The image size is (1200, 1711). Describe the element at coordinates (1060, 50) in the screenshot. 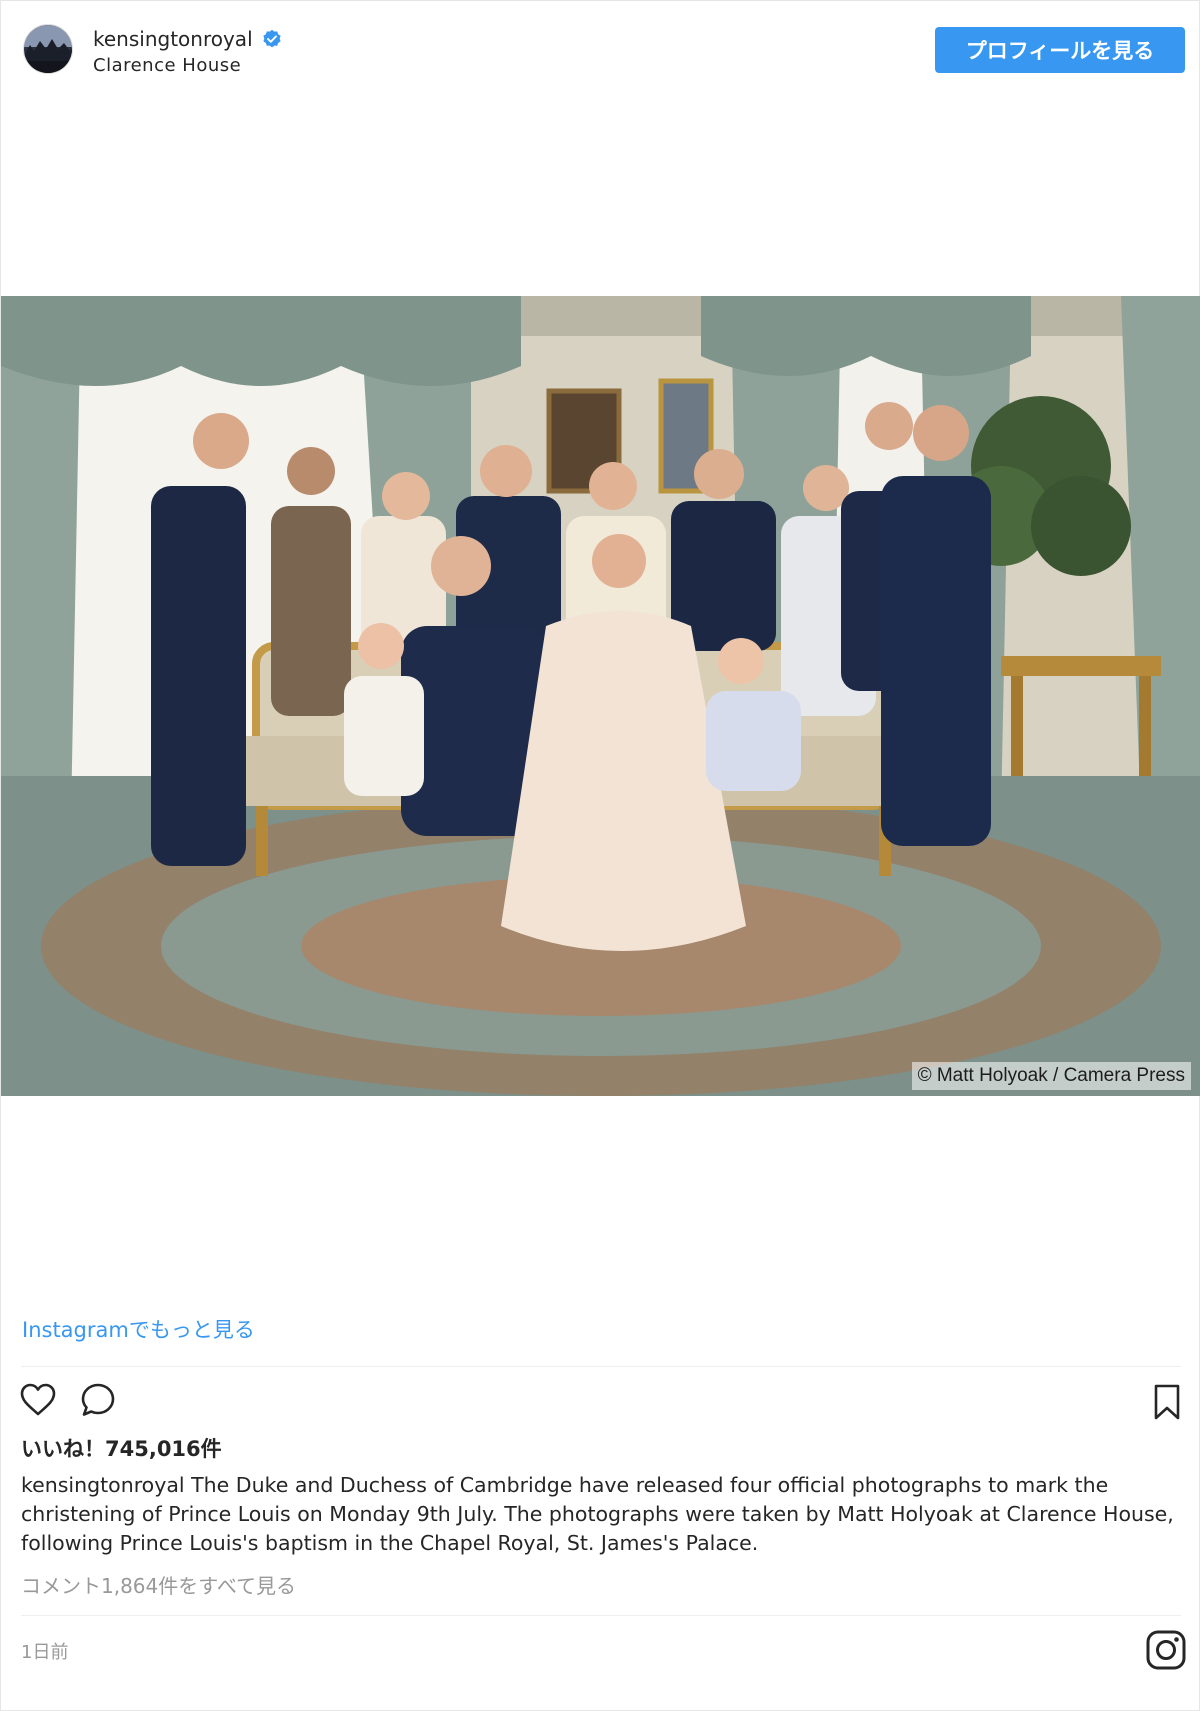

I see `view-profile-button: プロフィールを見る` at that location.